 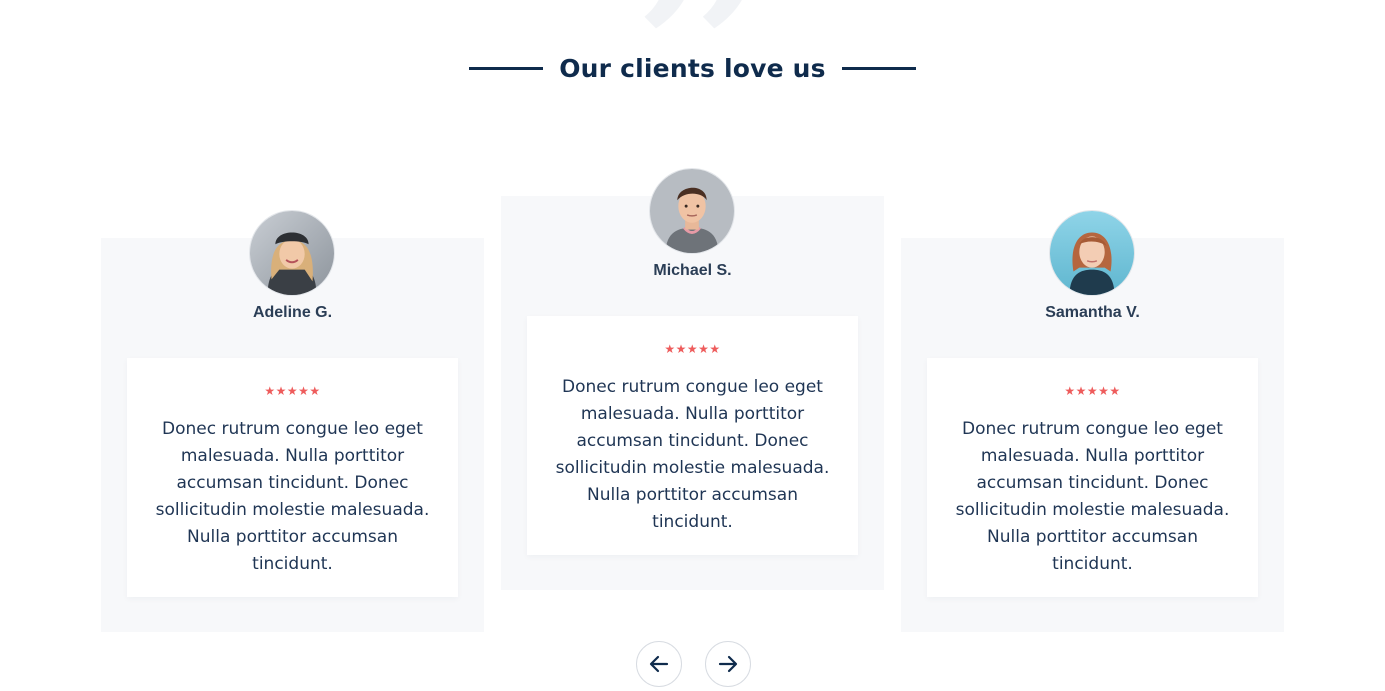 What do you see at coordinates (506, 68) in the screenshot?
I see `title-divider-left` at bounding box center [506, 68].